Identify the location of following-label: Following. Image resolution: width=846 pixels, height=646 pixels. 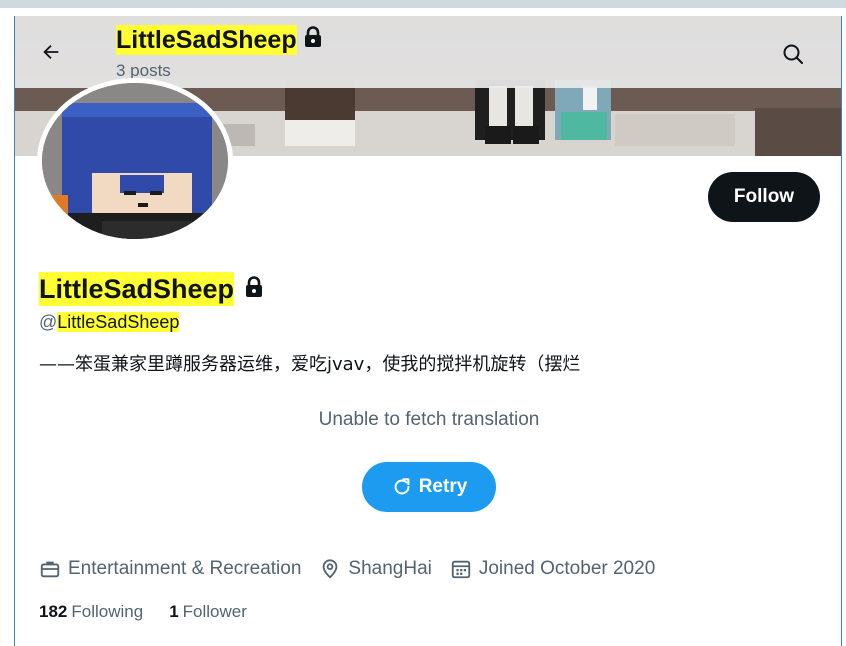
(107, 611).